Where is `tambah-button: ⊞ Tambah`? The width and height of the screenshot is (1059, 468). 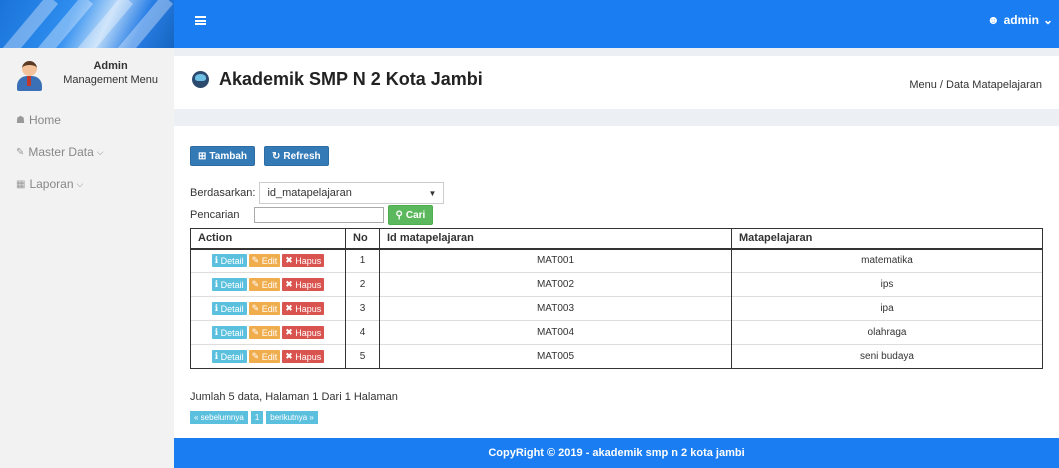 tambah-button: ⊞ Tambah is located at coordinates (222, 156).